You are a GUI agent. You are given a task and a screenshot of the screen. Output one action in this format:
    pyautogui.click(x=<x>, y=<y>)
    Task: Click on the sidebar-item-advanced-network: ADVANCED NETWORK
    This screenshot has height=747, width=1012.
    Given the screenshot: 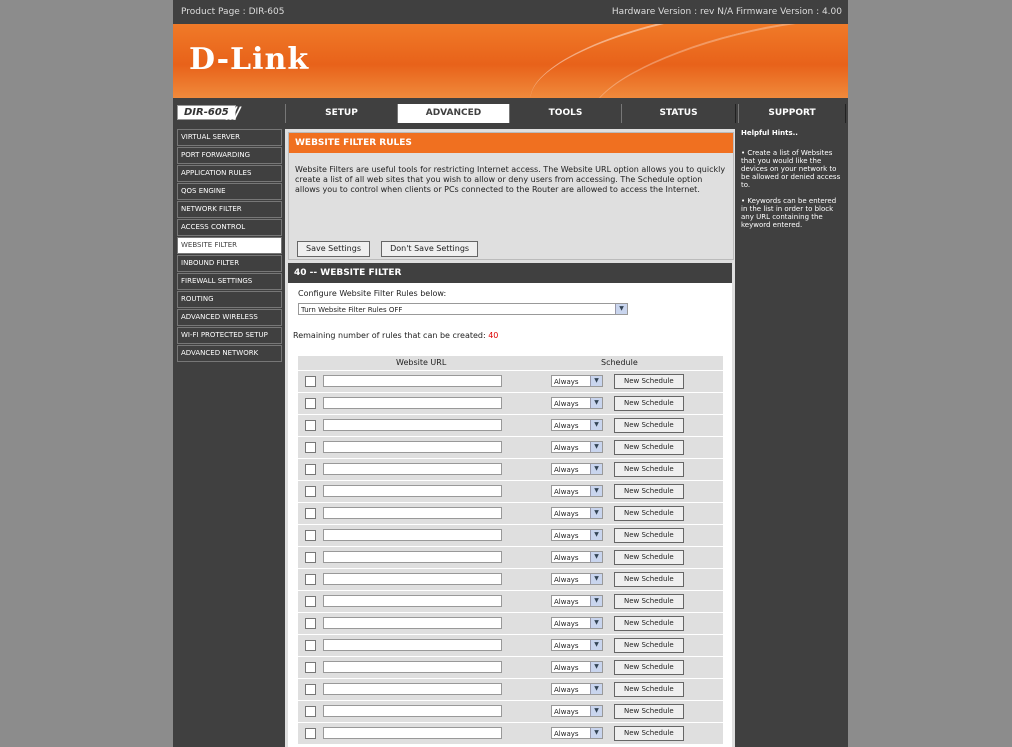 What is the action you would take?
    pyautogui.click(x=229, y=353)
    